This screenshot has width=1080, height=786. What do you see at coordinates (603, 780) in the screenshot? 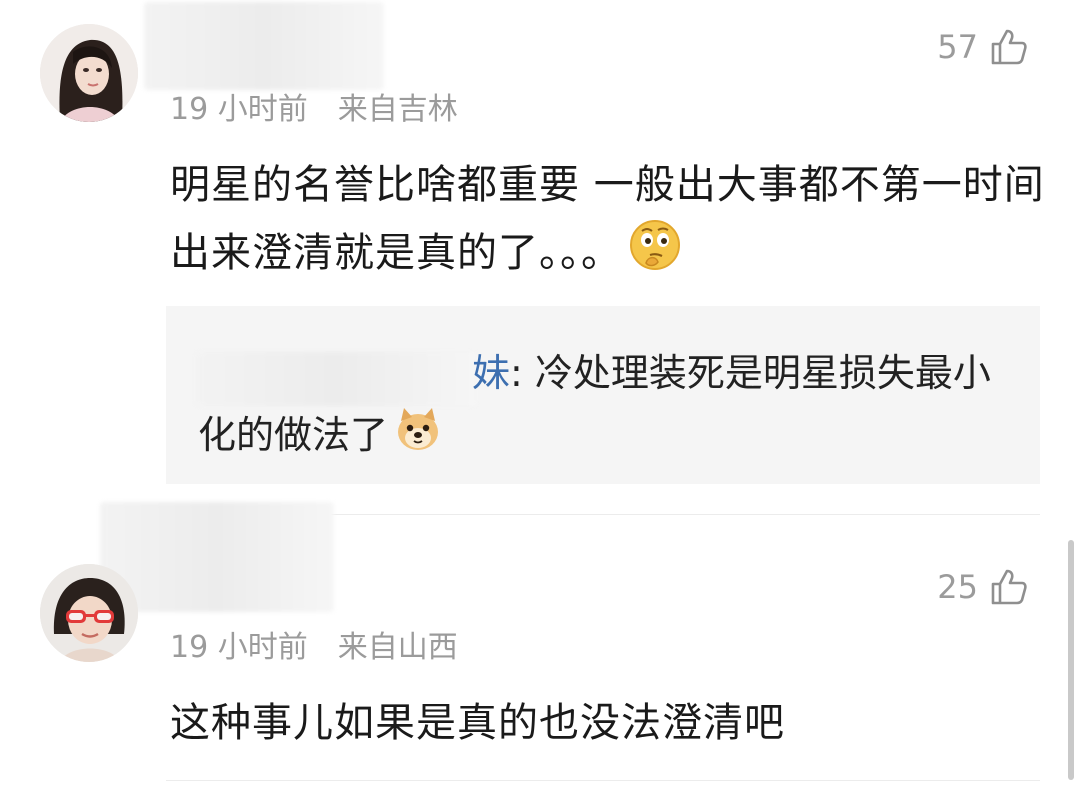
I see `comment-divider` at bounding box center [603, 780].